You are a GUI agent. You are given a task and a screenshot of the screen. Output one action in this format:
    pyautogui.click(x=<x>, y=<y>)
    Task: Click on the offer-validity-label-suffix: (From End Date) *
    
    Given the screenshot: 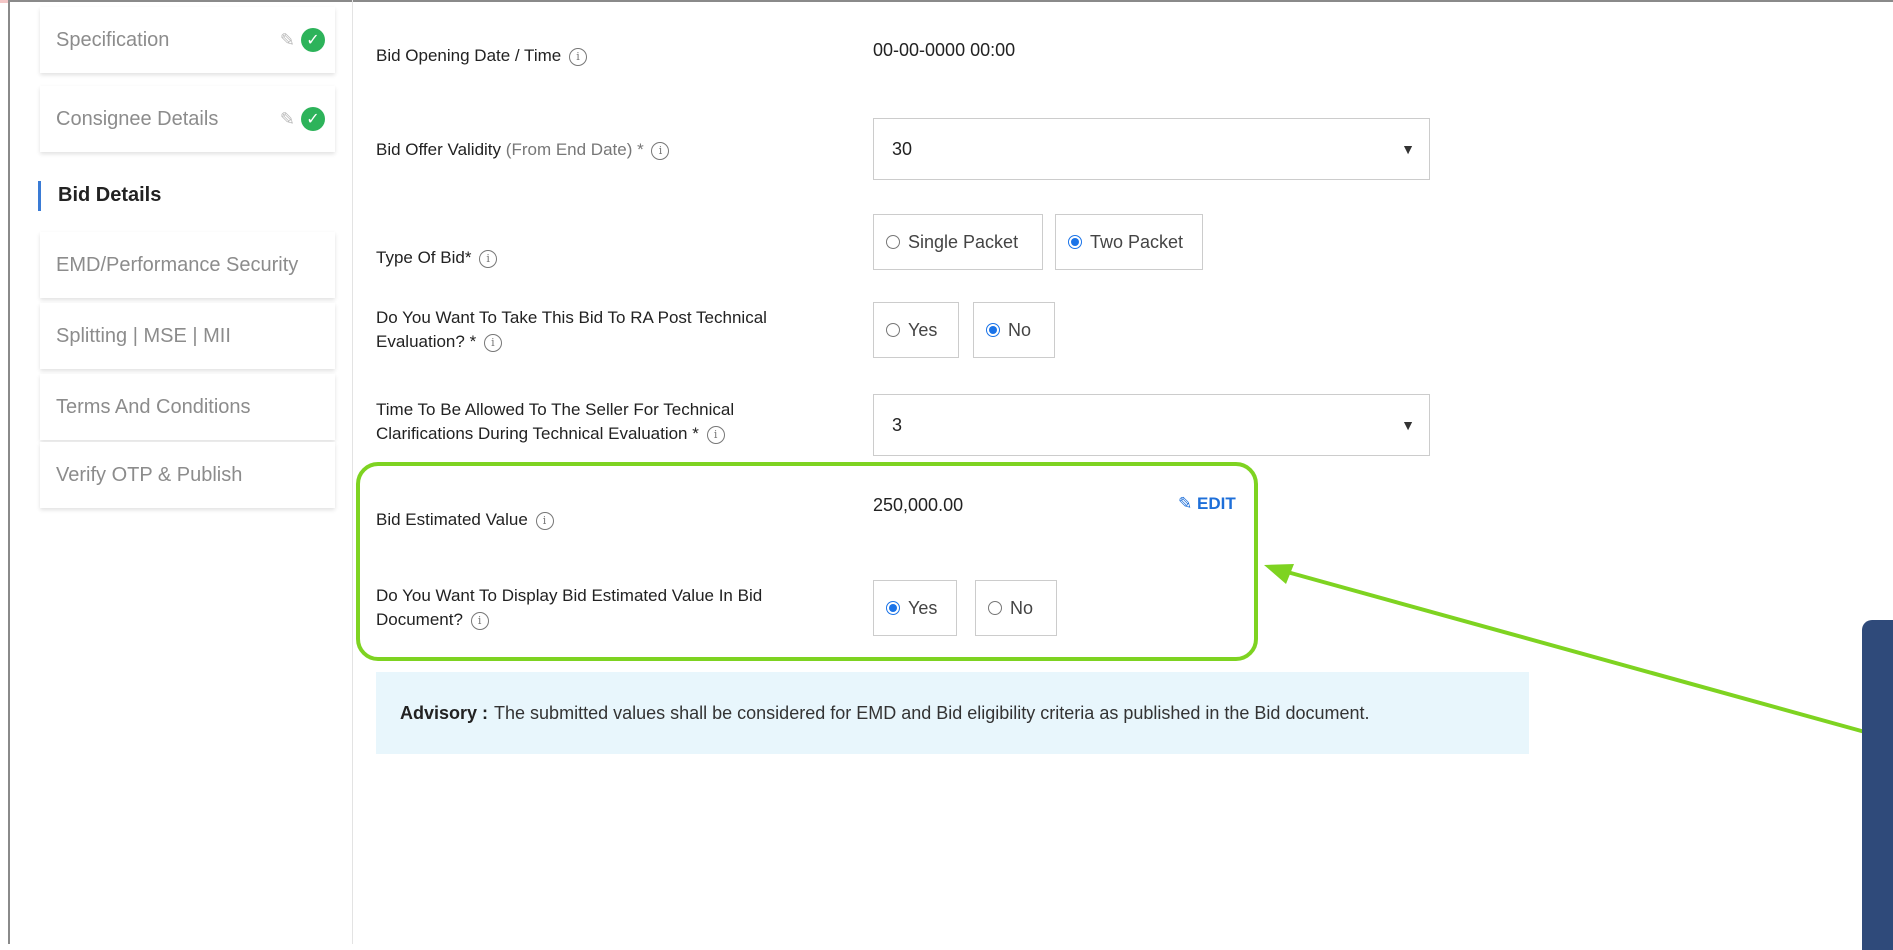 What is the action you would take?
    pyautogui.click(x=574, y=149)
    